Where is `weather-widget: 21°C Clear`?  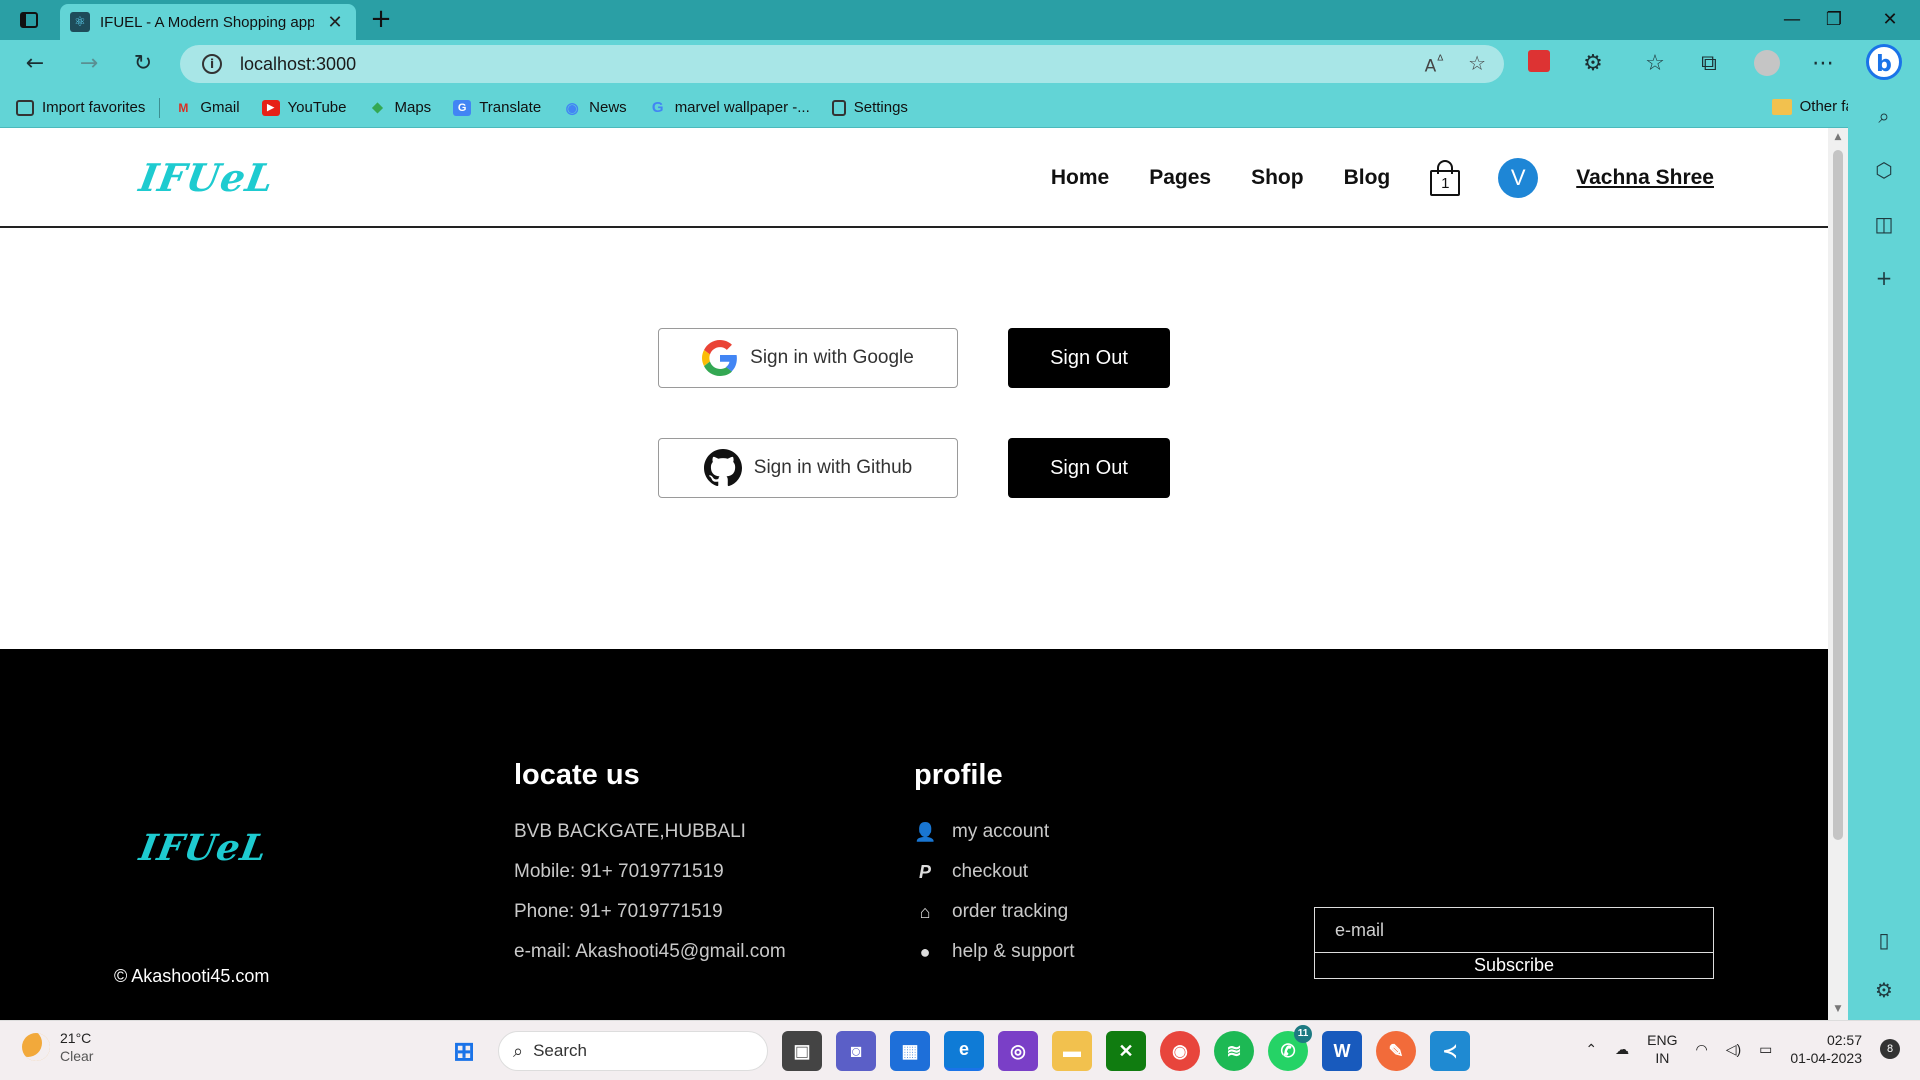
weather-widget: 21°C Clear is located at coordinates (57, 1047).